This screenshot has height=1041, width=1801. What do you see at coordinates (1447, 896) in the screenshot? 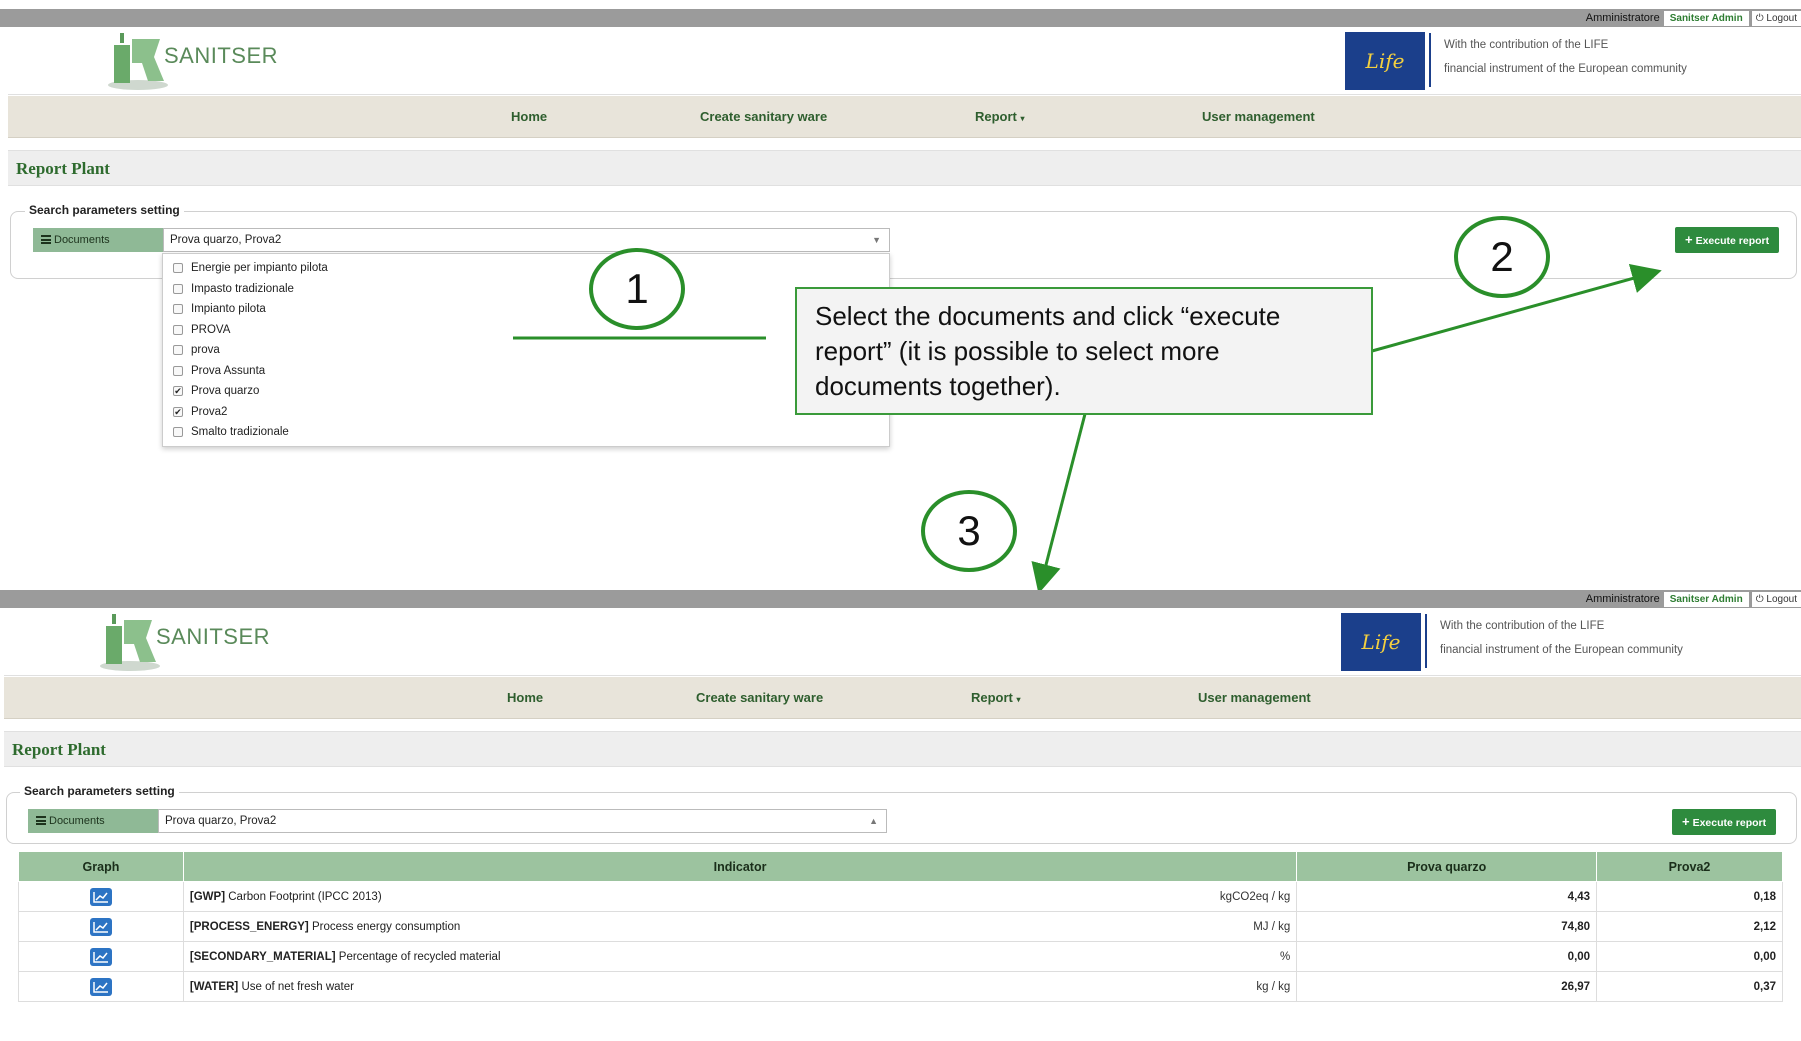
I see `value-prova-quarzo: 4,43` at bounding box center [1447, 896].